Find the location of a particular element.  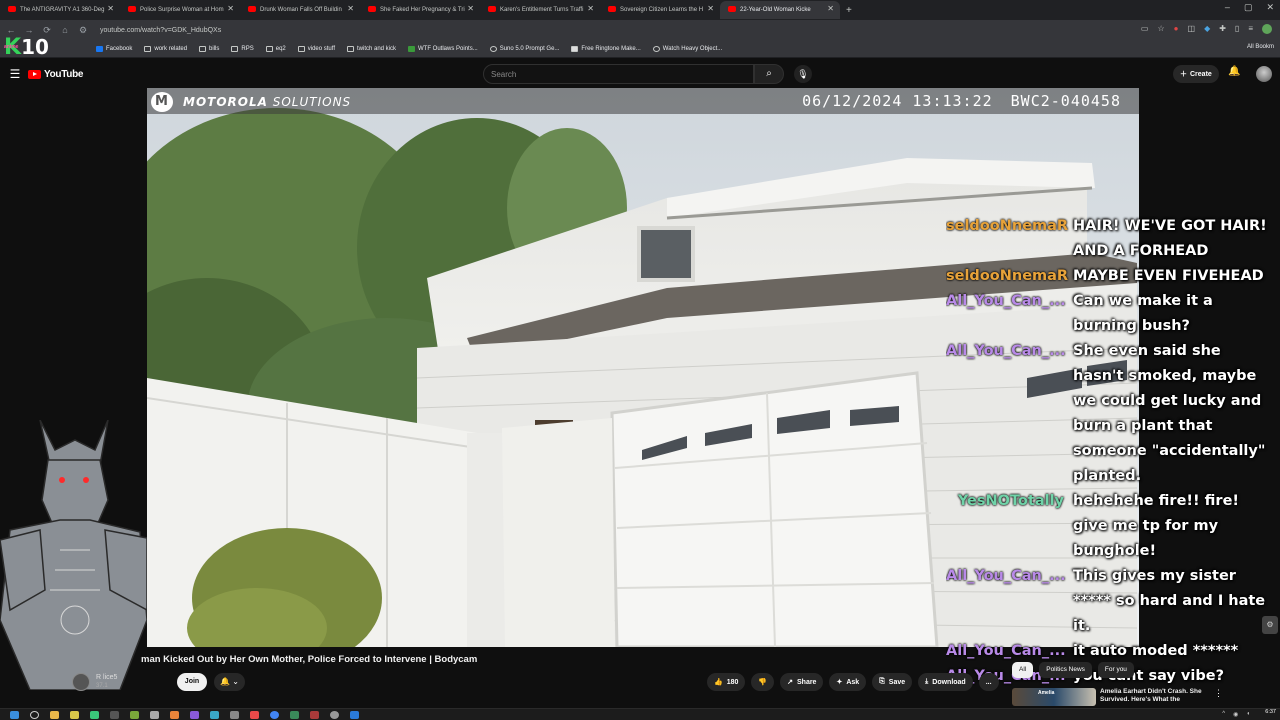

browser-tab: The ANTIGRAVITY A1 360-Deg ✕ is located at coordinates (60, 10).